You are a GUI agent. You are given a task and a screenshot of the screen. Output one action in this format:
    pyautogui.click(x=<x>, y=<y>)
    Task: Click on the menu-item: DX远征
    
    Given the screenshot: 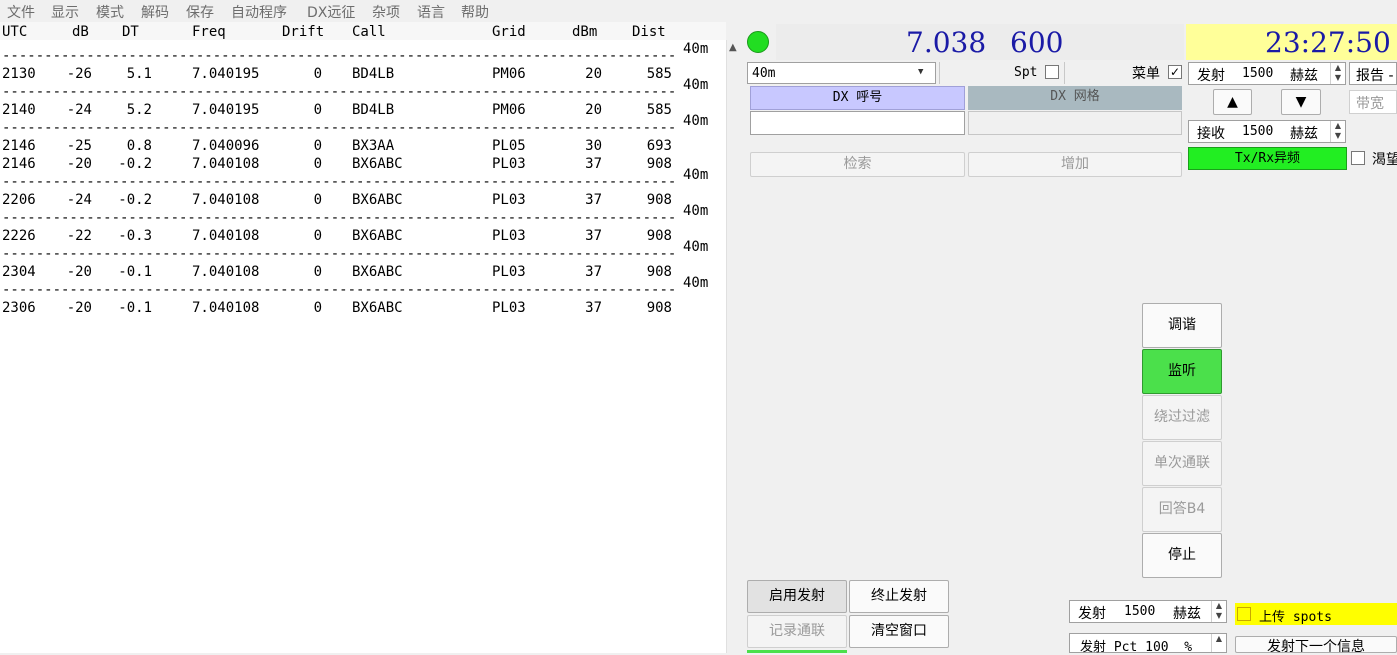 What is the action you would take?
    pyautogui.click(x=331, y=12)
    